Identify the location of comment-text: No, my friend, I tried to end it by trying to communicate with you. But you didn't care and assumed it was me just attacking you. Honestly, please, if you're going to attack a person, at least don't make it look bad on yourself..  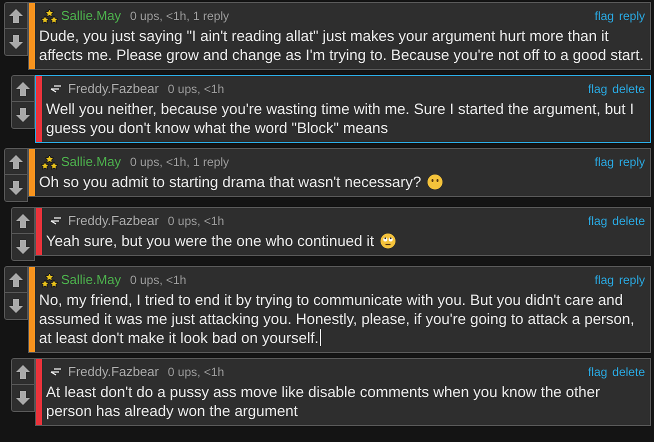
(336, 319).